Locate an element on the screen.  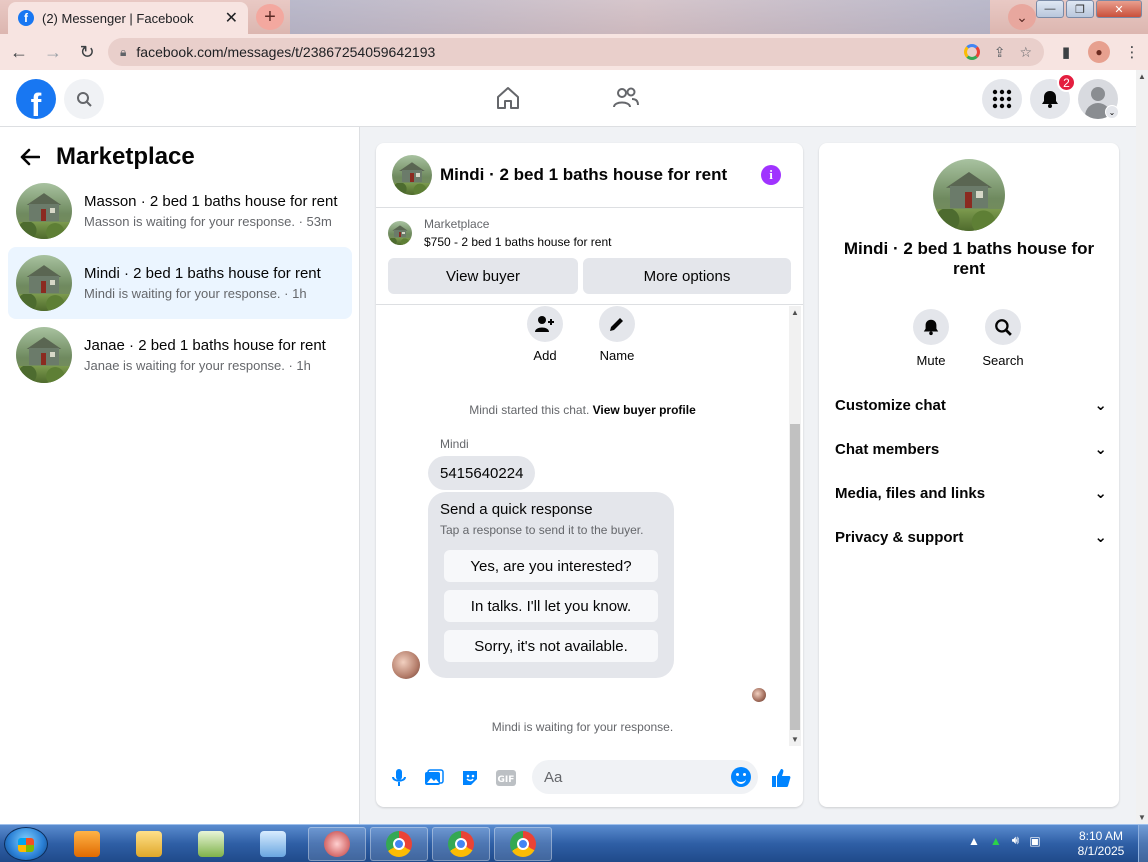
message-sender-name: Mindi is located at coordinates (454, 444).